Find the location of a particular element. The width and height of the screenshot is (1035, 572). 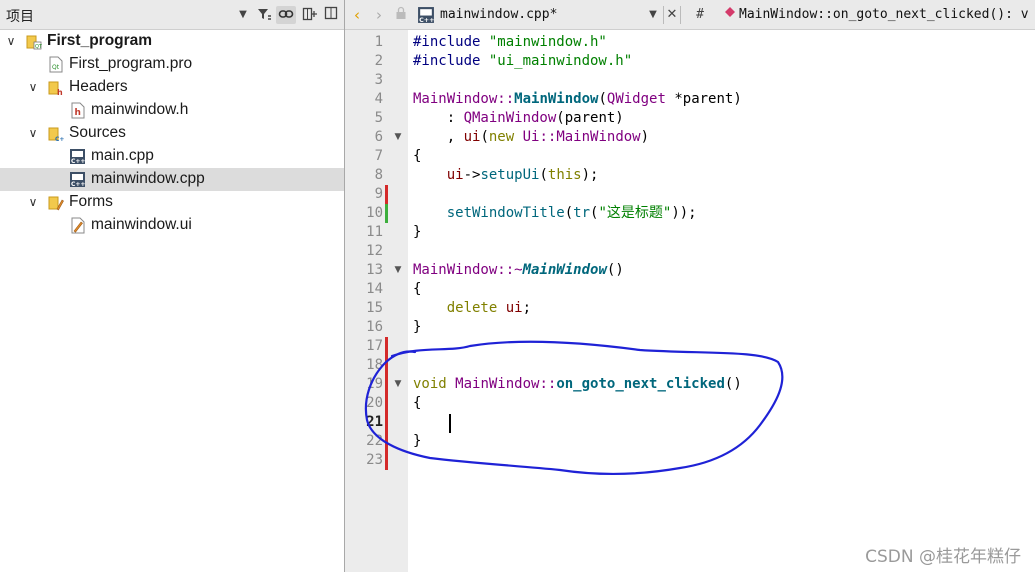

tree-item-label: Sources is located at coordinates (97, 132).